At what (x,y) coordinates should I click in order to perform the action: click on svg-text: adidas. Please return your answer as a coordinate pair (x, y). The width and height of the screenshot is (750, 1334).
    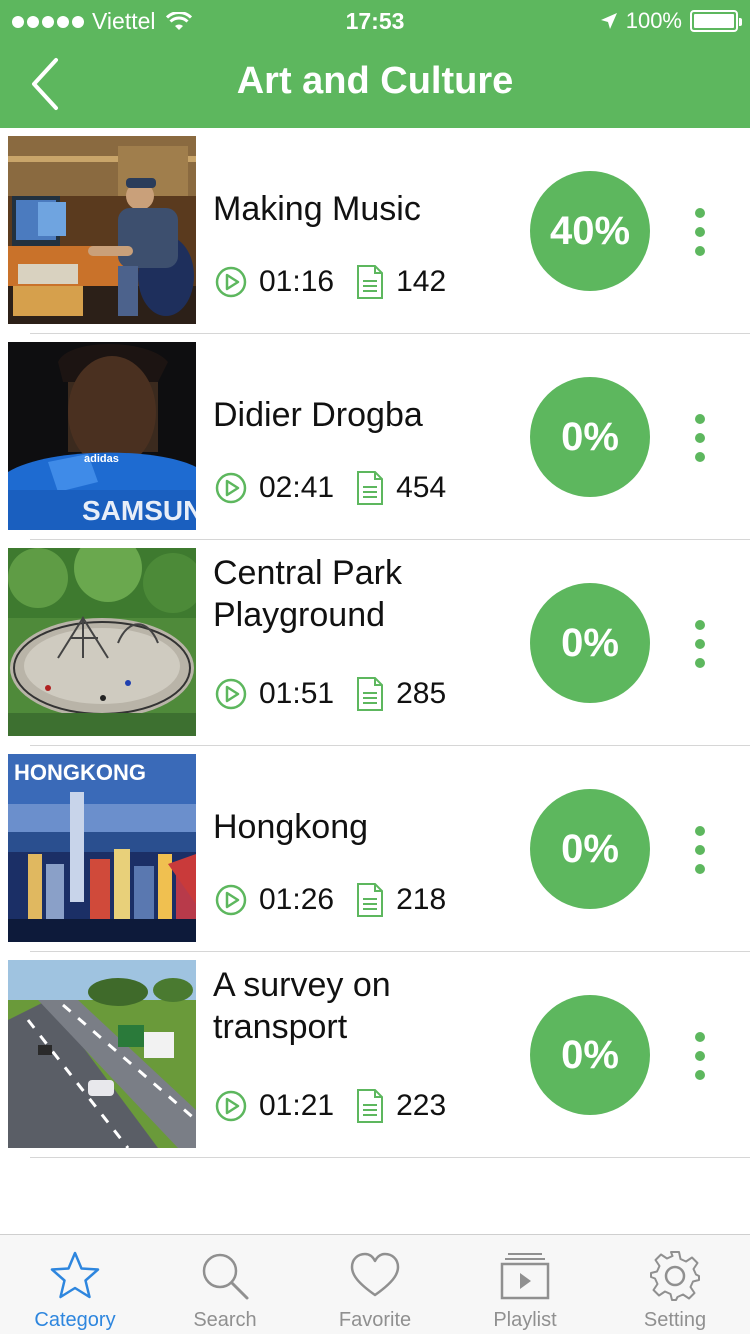
    Looking at the image, I should click on (101, 459).